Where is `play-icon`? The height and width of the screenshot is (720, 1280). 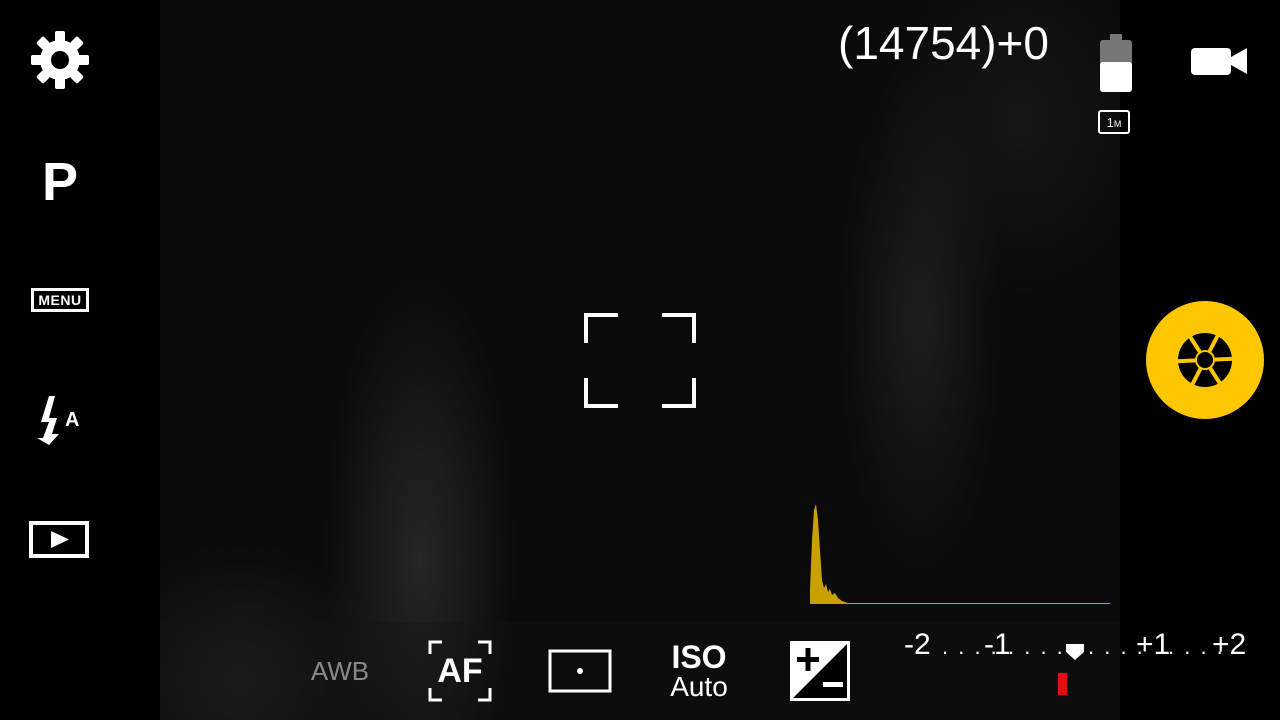 play-icon is located at coordinates (59, 539).